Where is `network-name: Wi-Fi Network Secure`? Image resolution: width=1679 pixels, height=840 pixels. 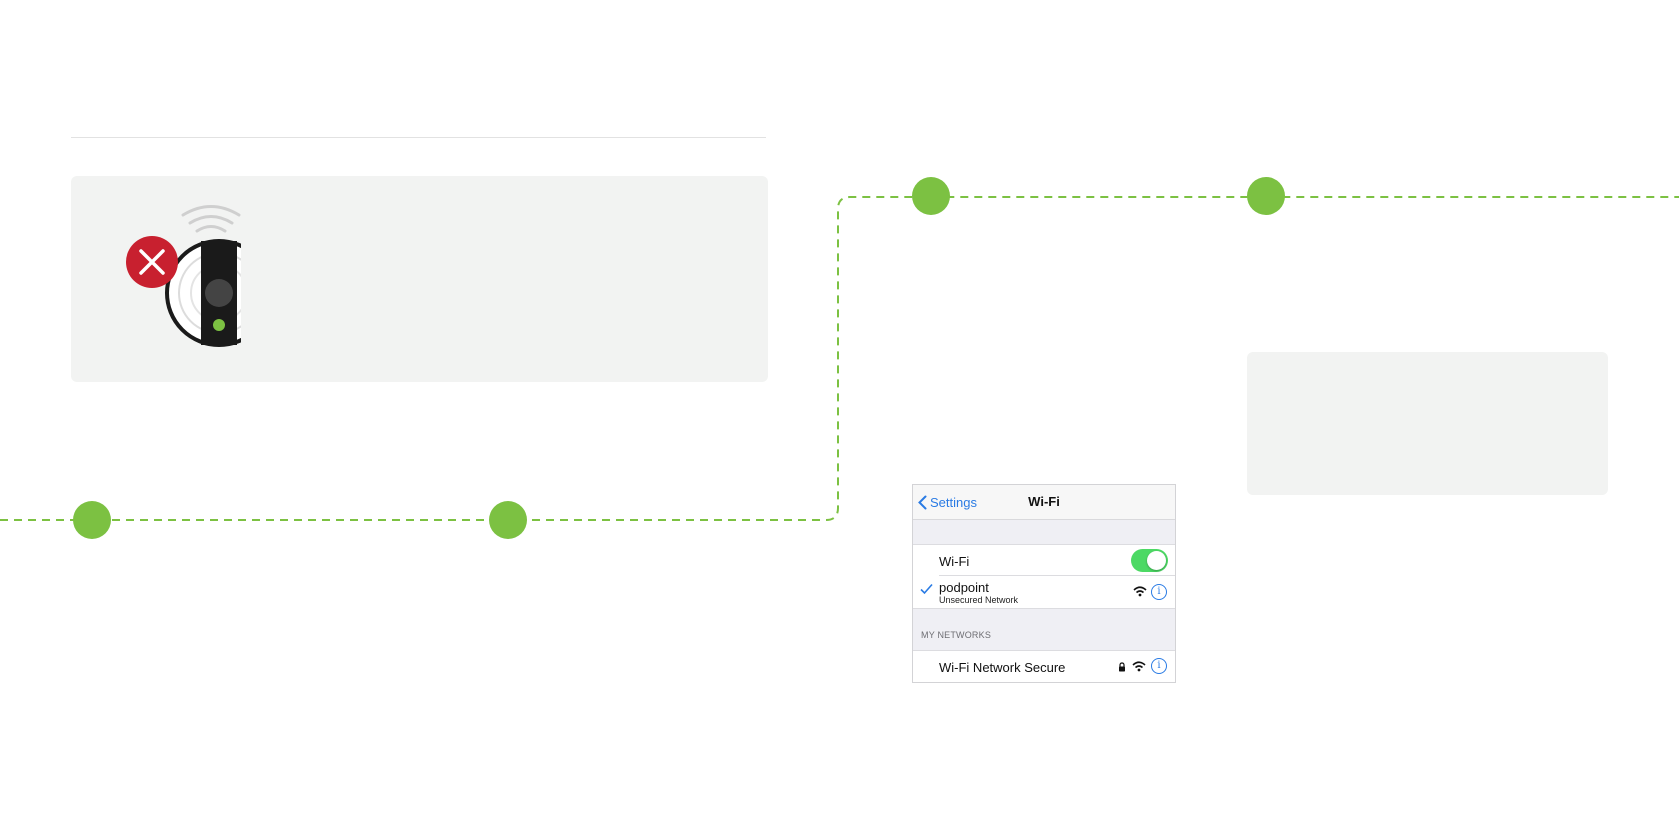 network-name: Wi-Fi Network Secure is located at coordinates (1002, 667).